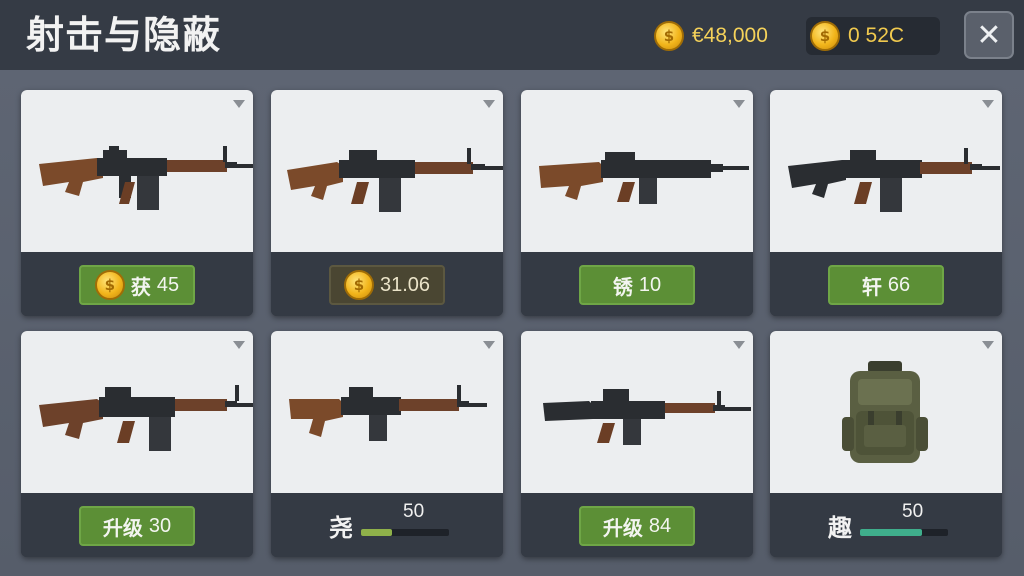 The height and width of the screenshot is (576, 1024). I want to click on buy-button: $ 31.06, so click(387, 285).